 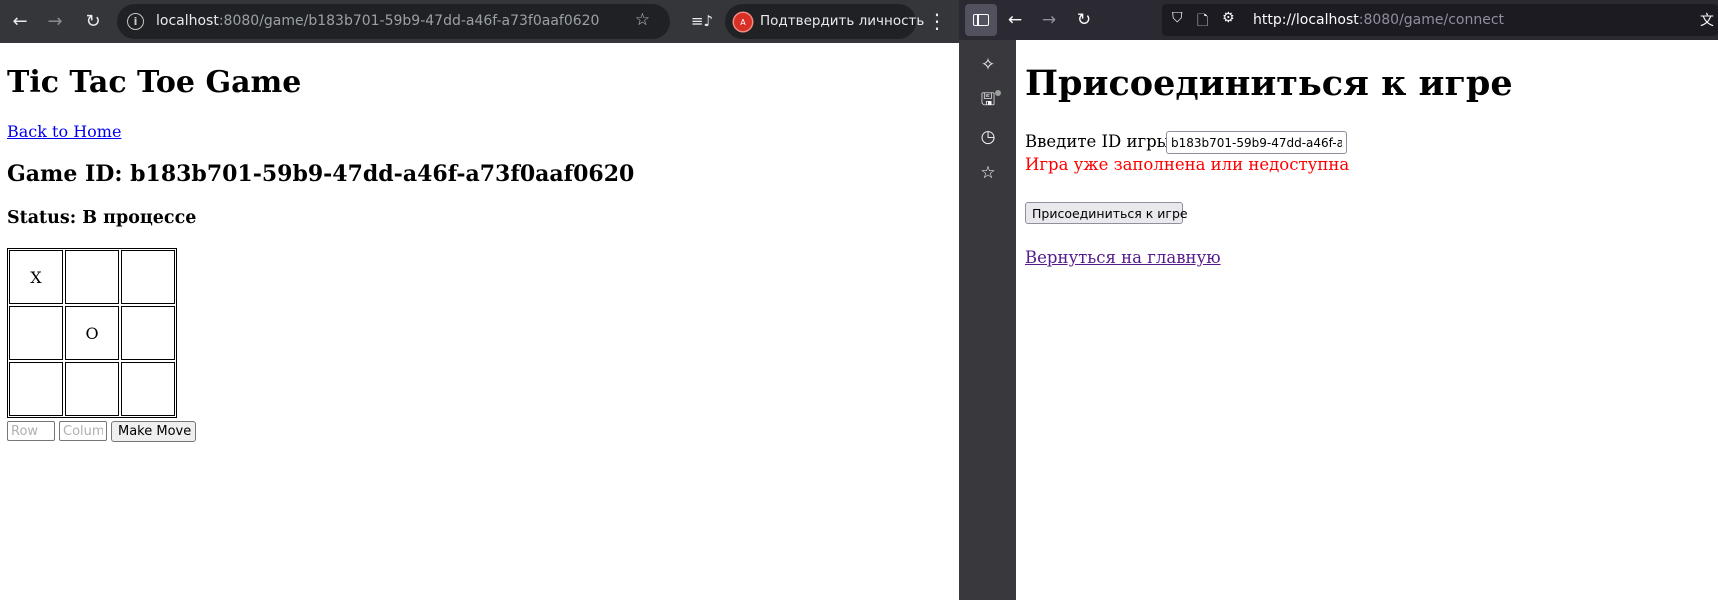 I want to click on make-move-button: Make Move, so click(x=153, y=431).